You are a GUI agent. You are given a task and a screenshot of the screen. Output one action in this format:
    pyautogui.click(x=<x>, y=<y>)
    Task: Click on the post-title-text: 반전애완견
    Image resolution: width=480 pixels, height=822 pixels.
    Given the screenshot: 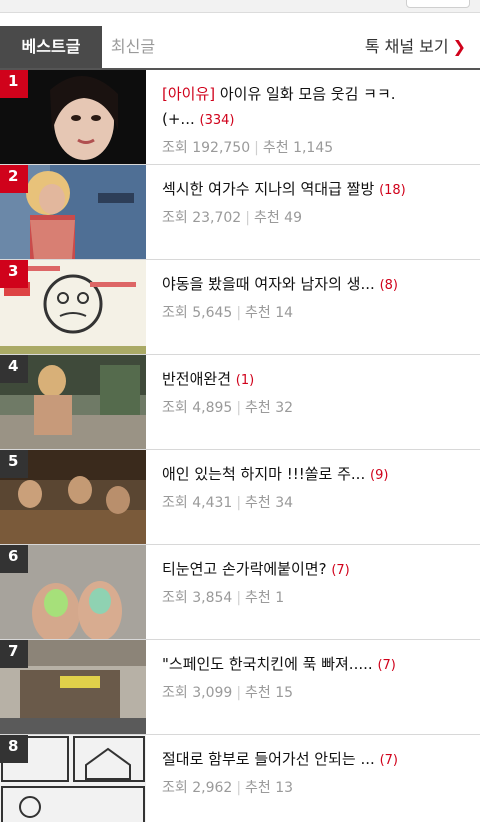 What is the action you would take?
    pyautogui.click(x=197, y=379)
    